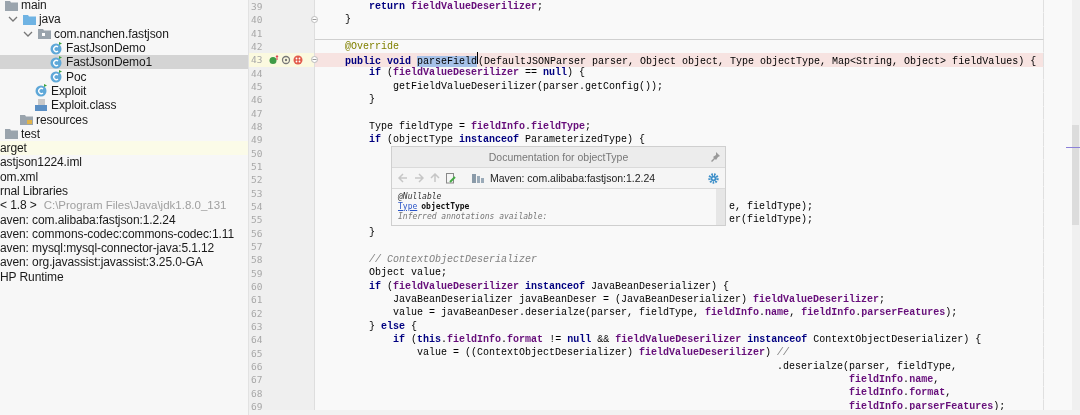 This screenshot has height=415, width=1080. What do you see at coordinates (18, 205) in the screenshot?
I see `tree-item-label: < 1.8 >` at bounding box center [18, 205].